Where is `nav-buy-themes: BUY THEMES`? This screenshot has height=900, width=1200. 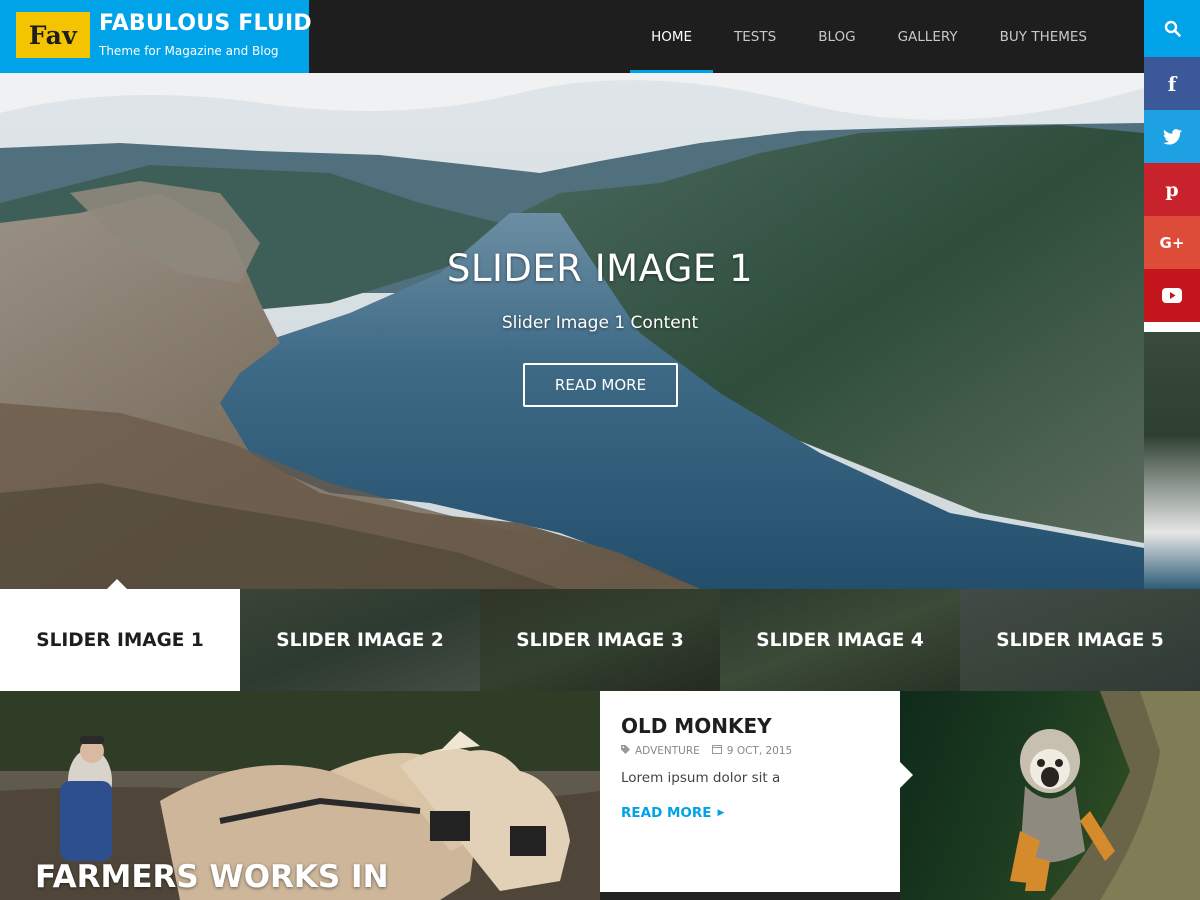
nav-buy-themes: BUY THEMES is located at coordinates (1043, 36).